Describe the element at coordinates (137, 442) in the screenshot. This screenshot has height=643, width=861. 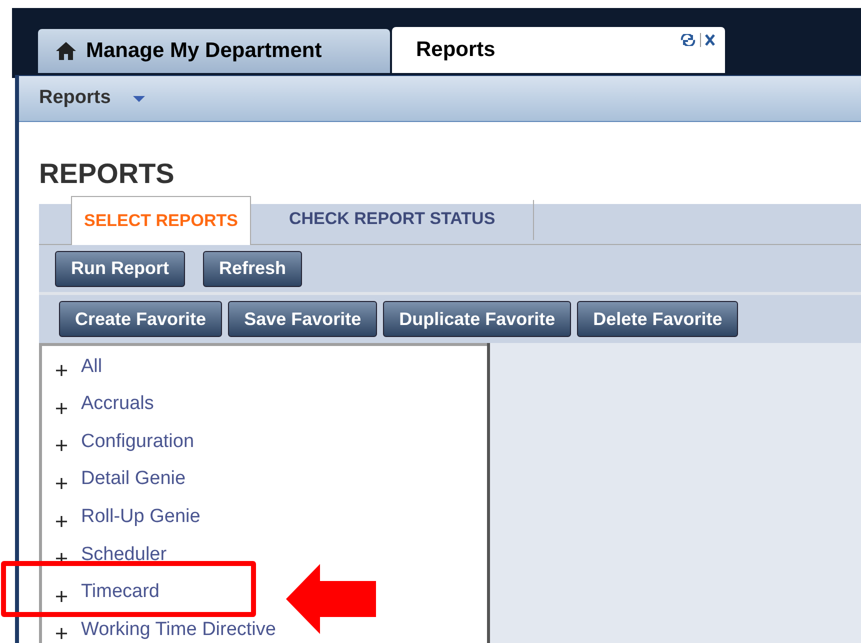
I see `tree-item: Configuration` at that location.